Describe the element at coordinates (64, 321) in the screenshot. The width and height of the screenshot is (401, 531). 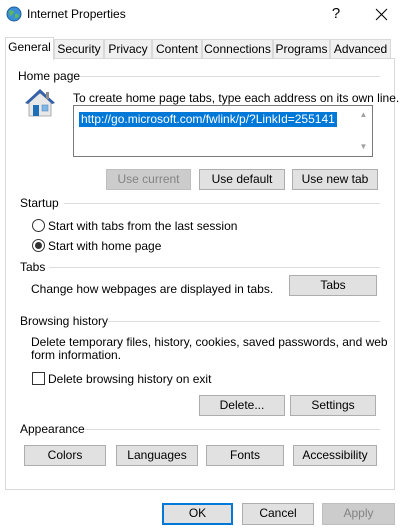
I see `browsing-history-group-label: Browsing history` at that location.